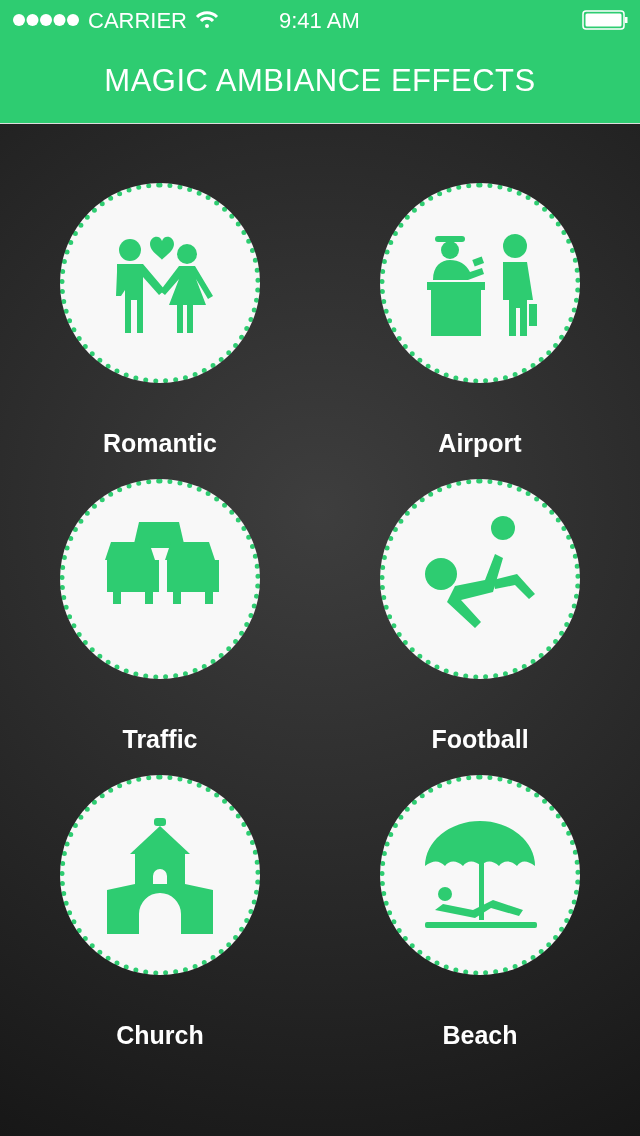  What do you see at coordinates (480, 739) in the screenshot?
I see `effect-label: Football` at bounding box center [480, 739].